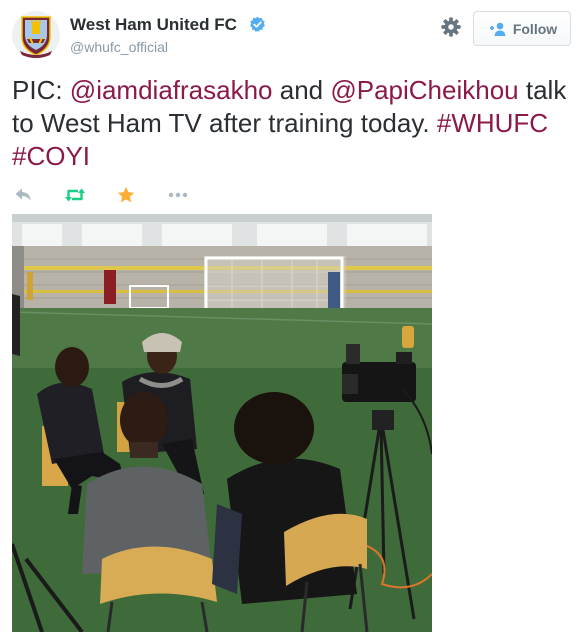 The image size is (582, 633). I want to click on tweet-actions, so click(162, 195).